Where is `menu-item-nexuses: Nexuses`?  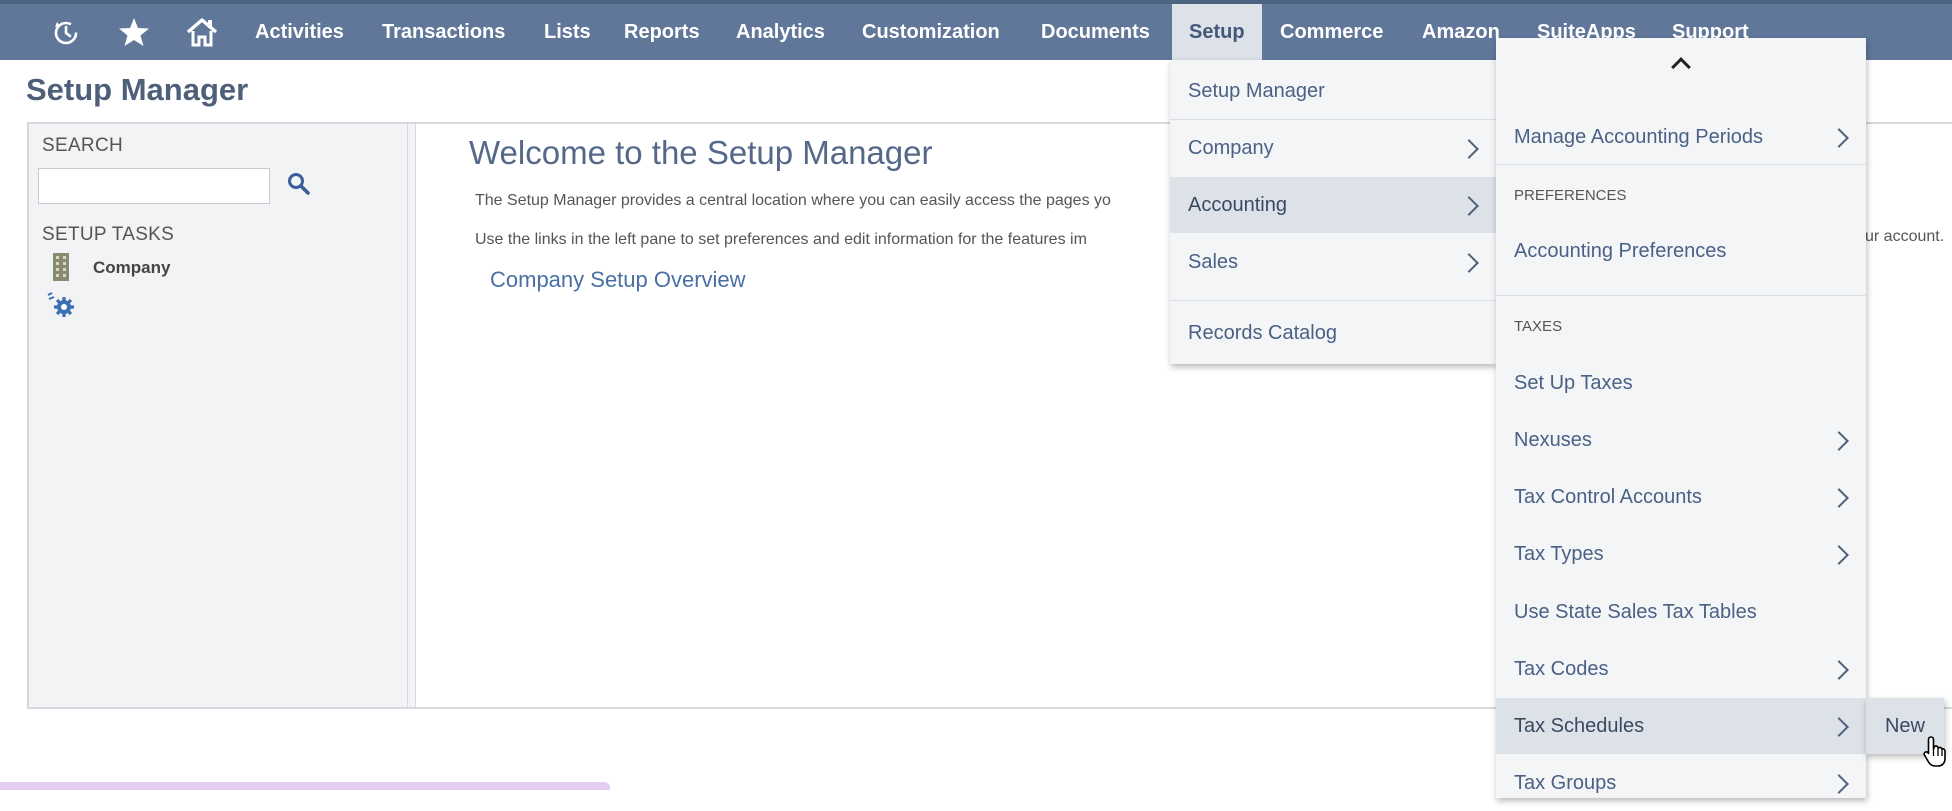
menu-item-nexuses: Nexuses is located at coordinates (1681, 440).